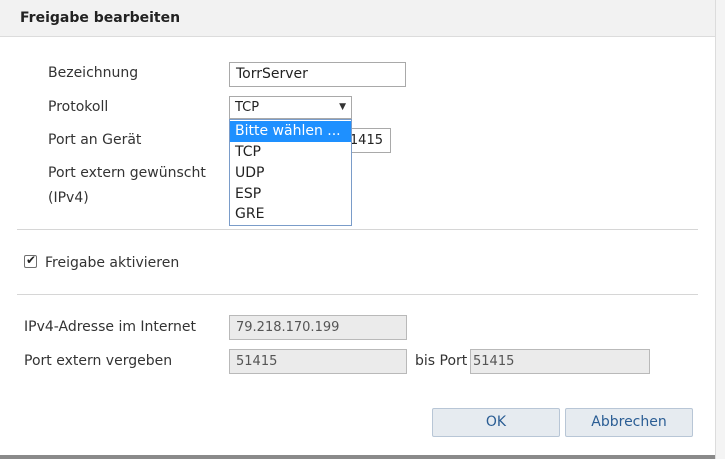  I want to click on ipv4-address-field: 79.218.170.199, so click(318, 327).